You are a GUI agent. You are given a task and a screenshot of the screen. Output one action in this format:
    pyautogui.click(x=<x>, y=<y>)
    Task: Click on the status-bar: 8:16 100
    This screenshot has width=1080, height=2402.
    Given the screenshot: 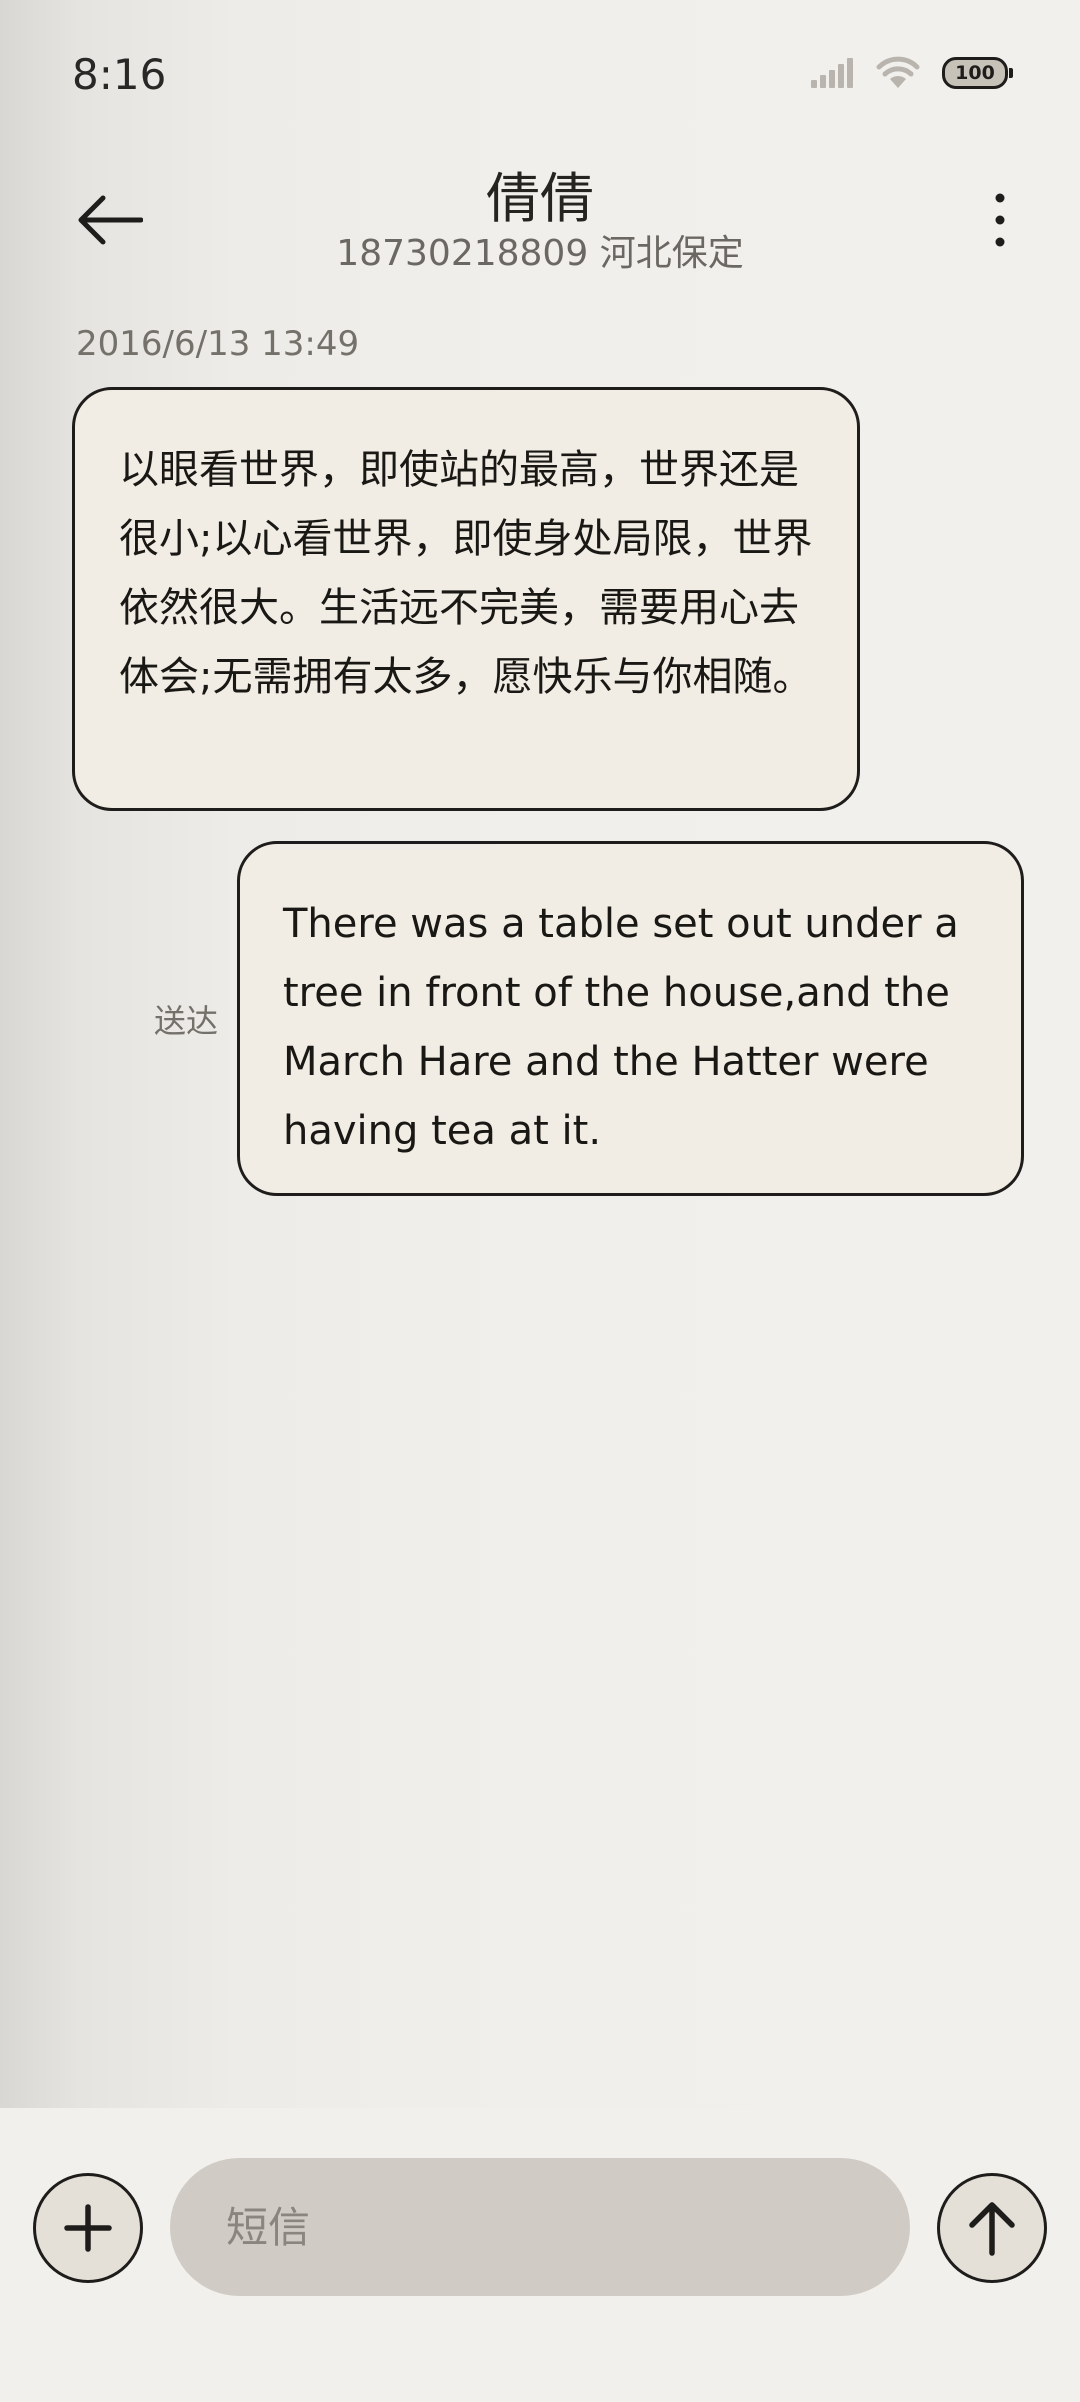 What is the action you would take?
    pyautogui.click(x=540, y=75)
    